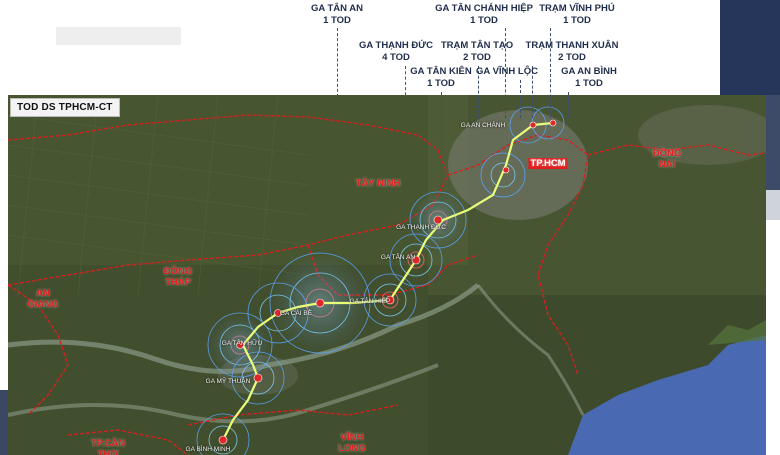 This screenshot has height=455, width=780. Describe the element at coordinates (242, 343) in the screenshot. I see `map-label-tan-huu: GA TÂN HỮU` at that location.